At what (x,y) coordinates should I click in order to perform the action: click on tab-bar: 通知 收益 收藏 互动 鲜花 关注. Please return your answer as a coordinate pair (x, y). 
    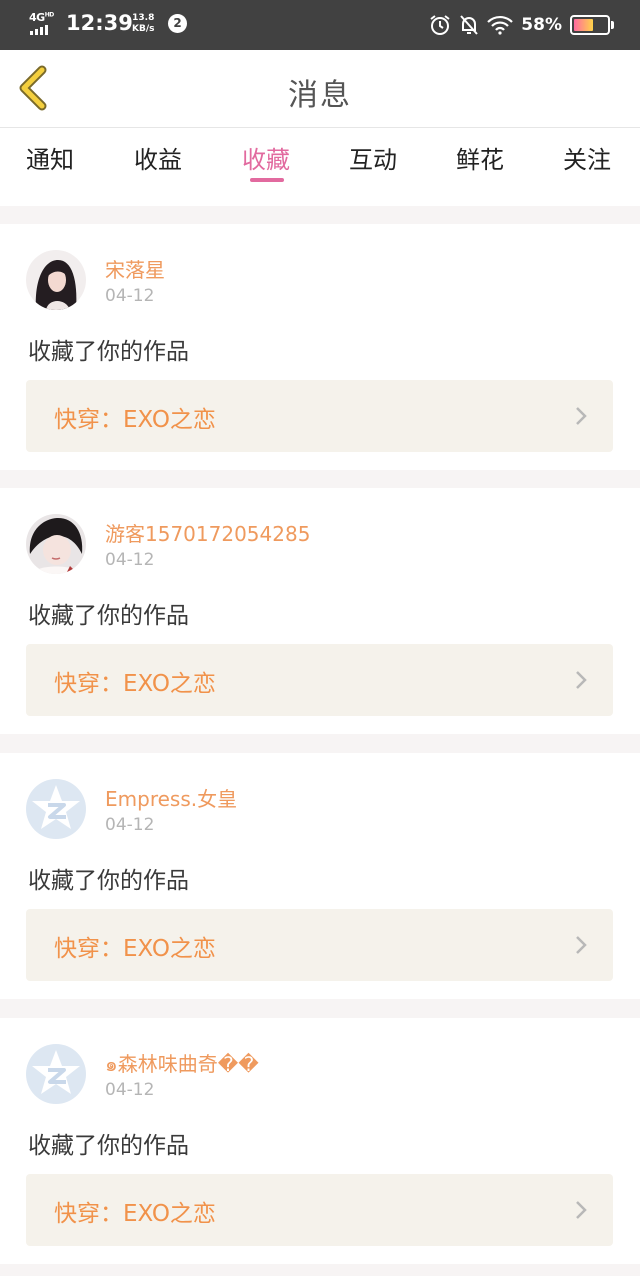
    Looking at the image, I should click on (320, 167).